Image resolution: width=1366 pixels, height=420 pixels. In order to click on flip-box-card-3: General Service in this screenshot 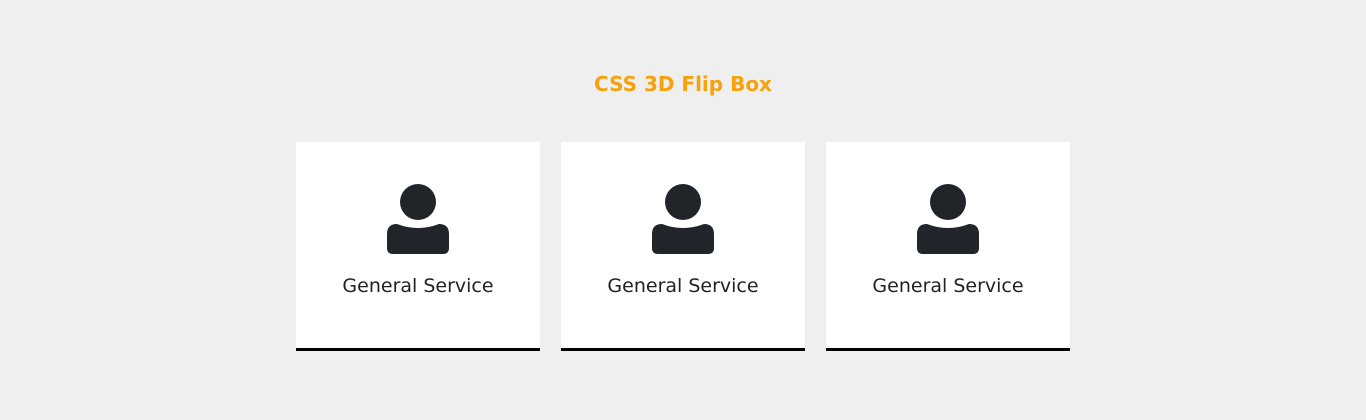, I will do `click(948, 246)`.